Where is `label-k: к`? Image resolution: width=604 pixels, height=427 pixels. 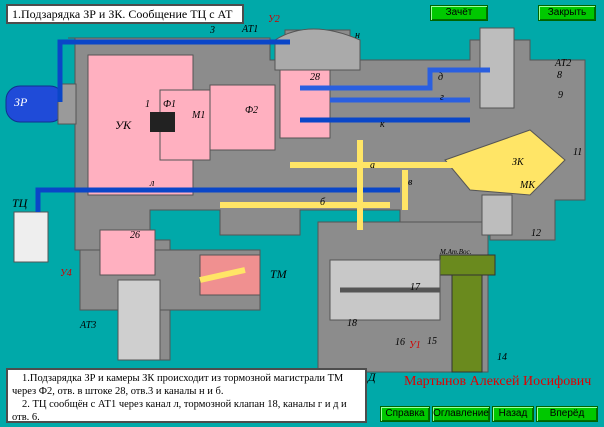
label-k: к is located at coordinates (382, 124).